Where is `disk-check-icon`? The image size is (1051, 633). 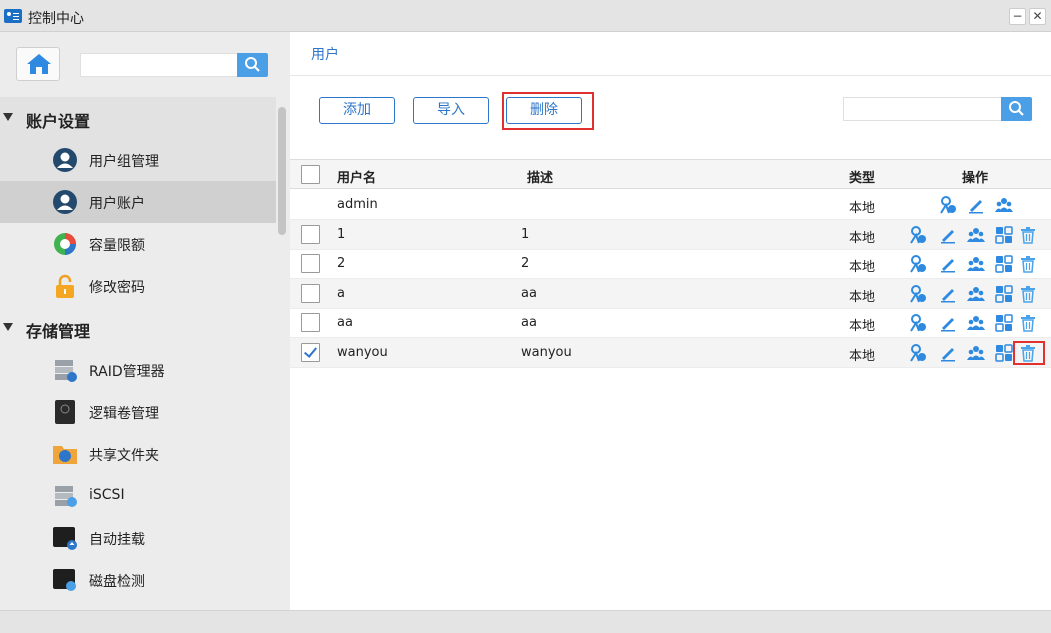 disk-check-icon is located at coordinates (64, 580).